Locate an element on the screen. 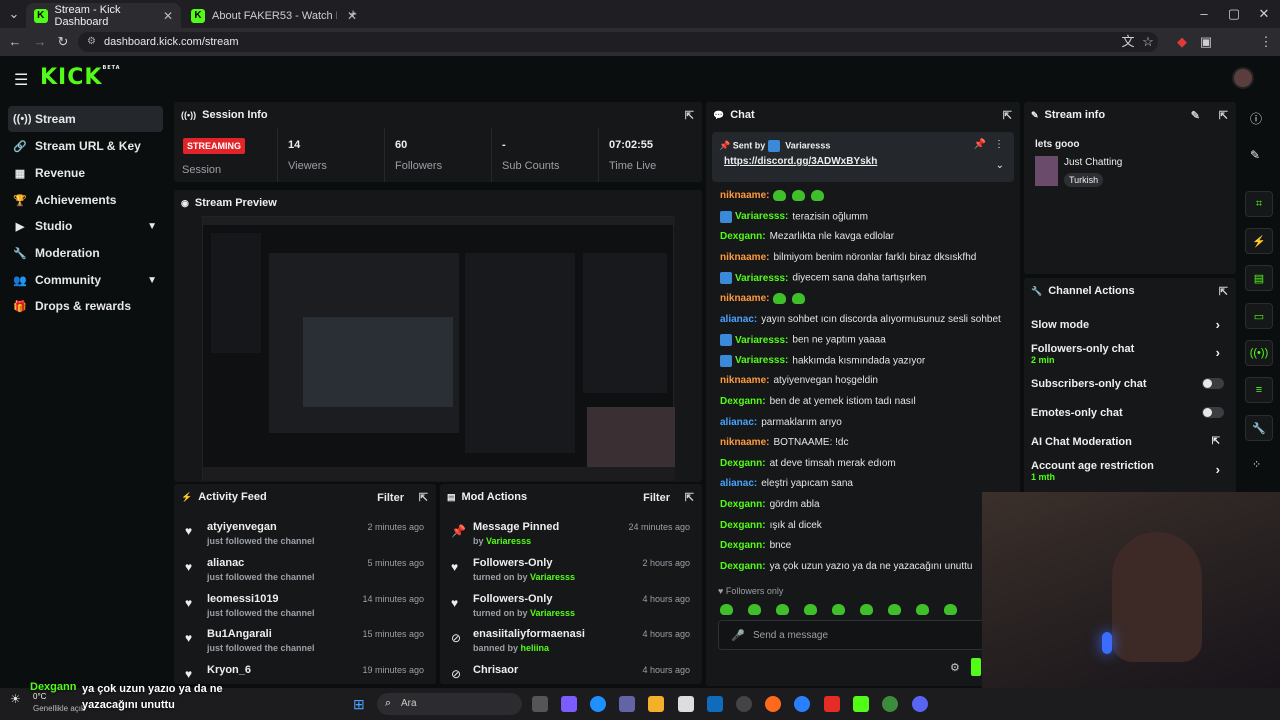 This screenshot has width=1280, height=720. microphone-icon: 🎤 is located at coordinates (738, 635).